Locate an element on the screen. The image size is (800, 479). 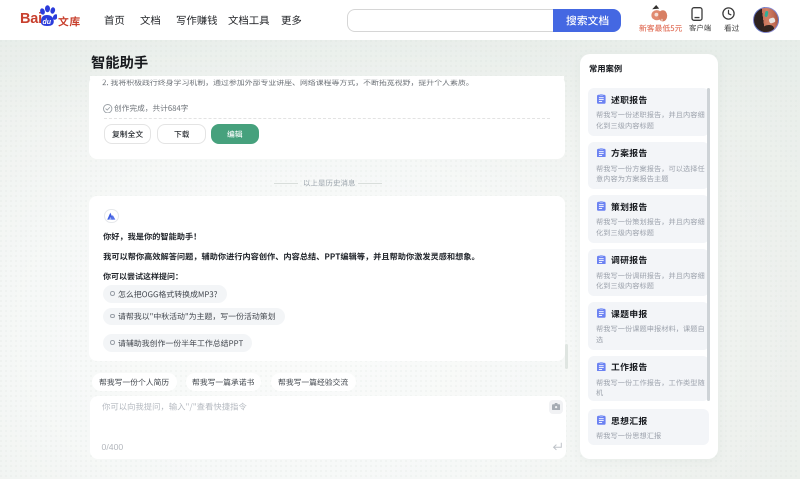
svg-text: du is located at coordinates (47, 22).